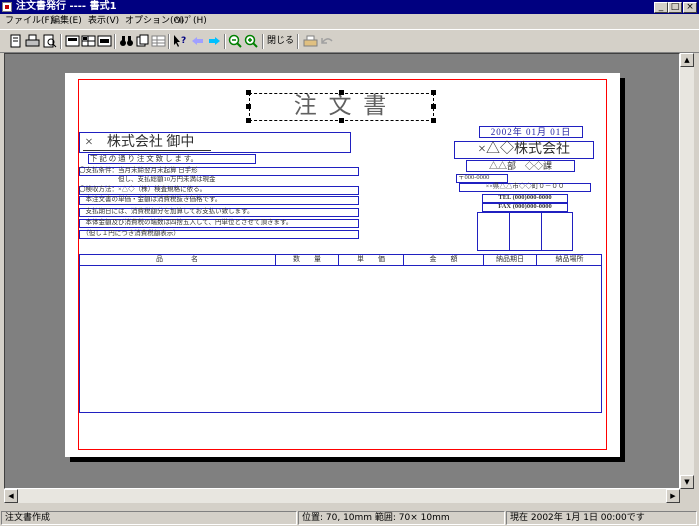 Image resolution: width=699 pixels, height=526 pixels. Describe the element at coordinates (129, 233) in the screenshot. I see `term-text-7: （但し１円につき消費税額表示）` at that location.